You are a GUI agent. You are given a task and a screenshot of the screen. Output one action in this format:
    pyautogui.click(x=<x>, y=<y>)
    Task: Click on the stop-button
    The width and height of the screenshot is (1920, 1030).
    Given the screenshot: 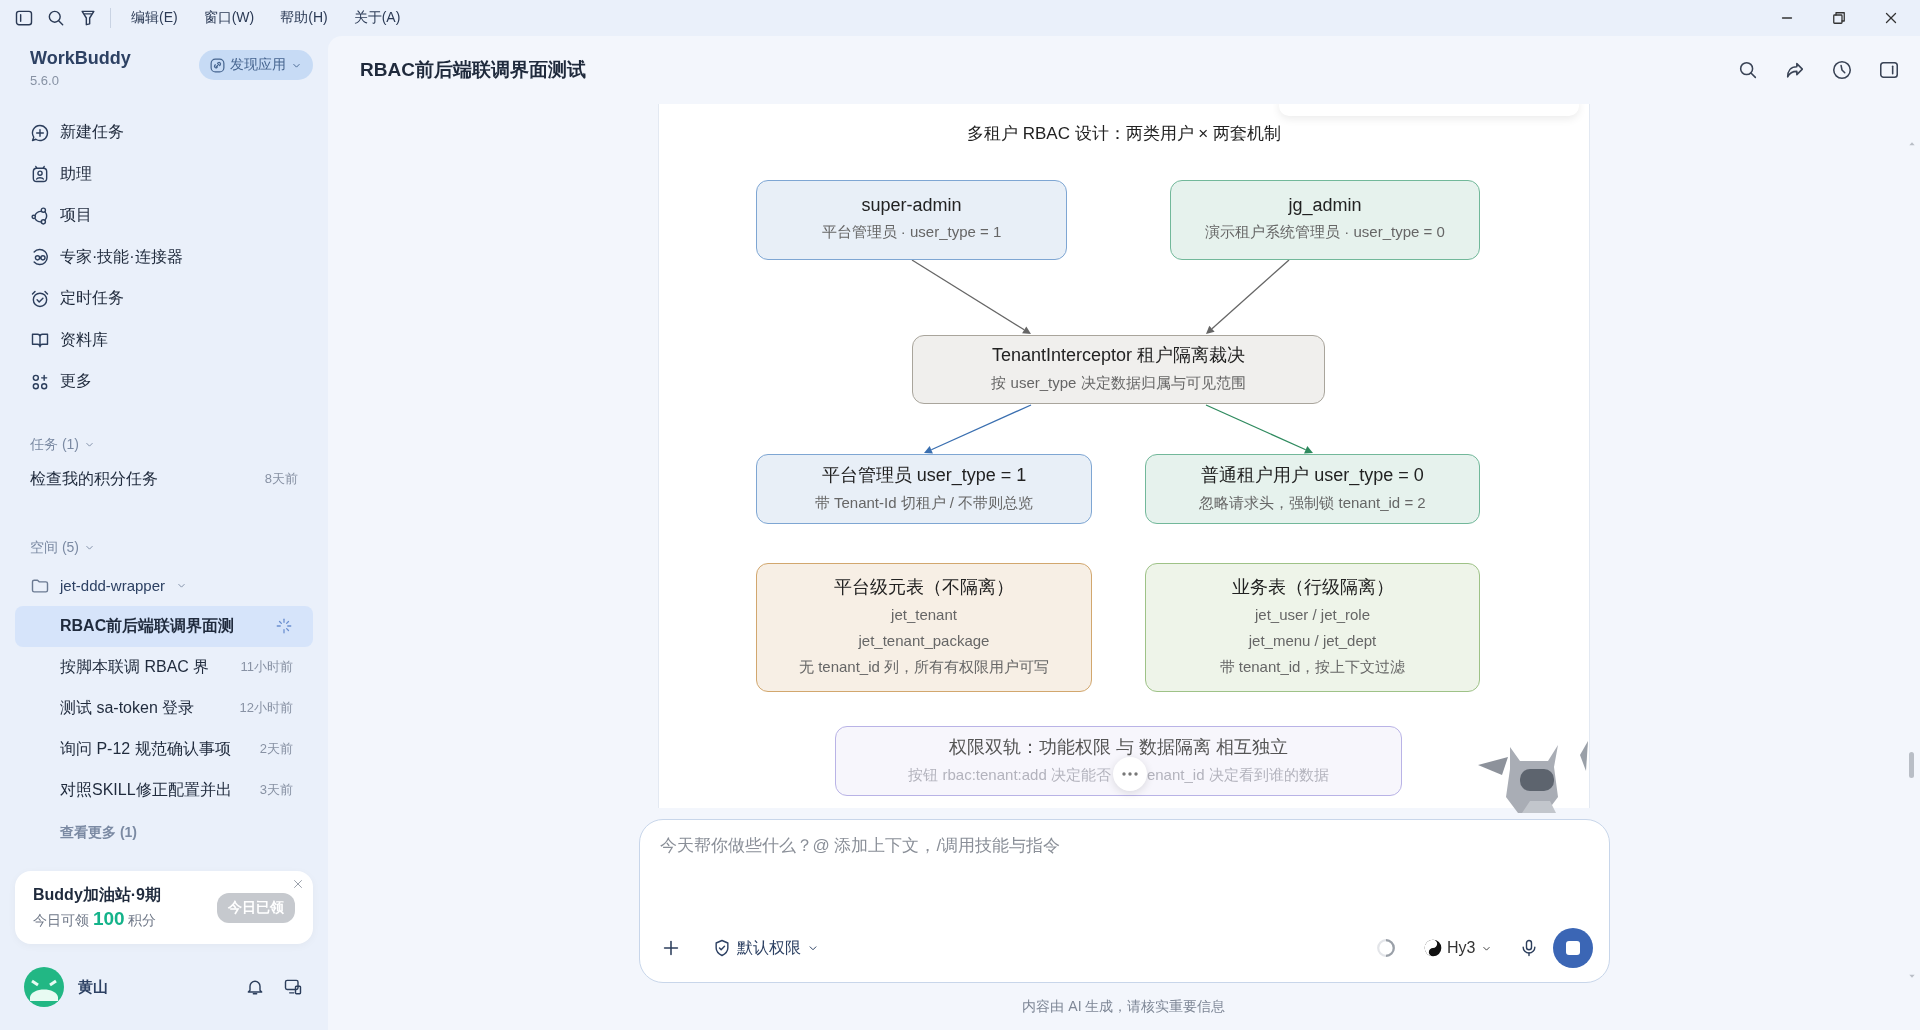 What is the action you would take?
    pyautogui.click(x=1572, y=948)
    